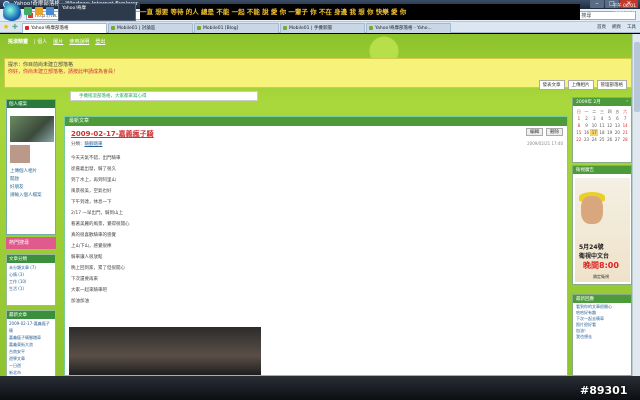 The width and height of the screenshot is (640, 400). Describe the element at coordinates (20, 154) in the screenshot. I see `avatar` at that location.